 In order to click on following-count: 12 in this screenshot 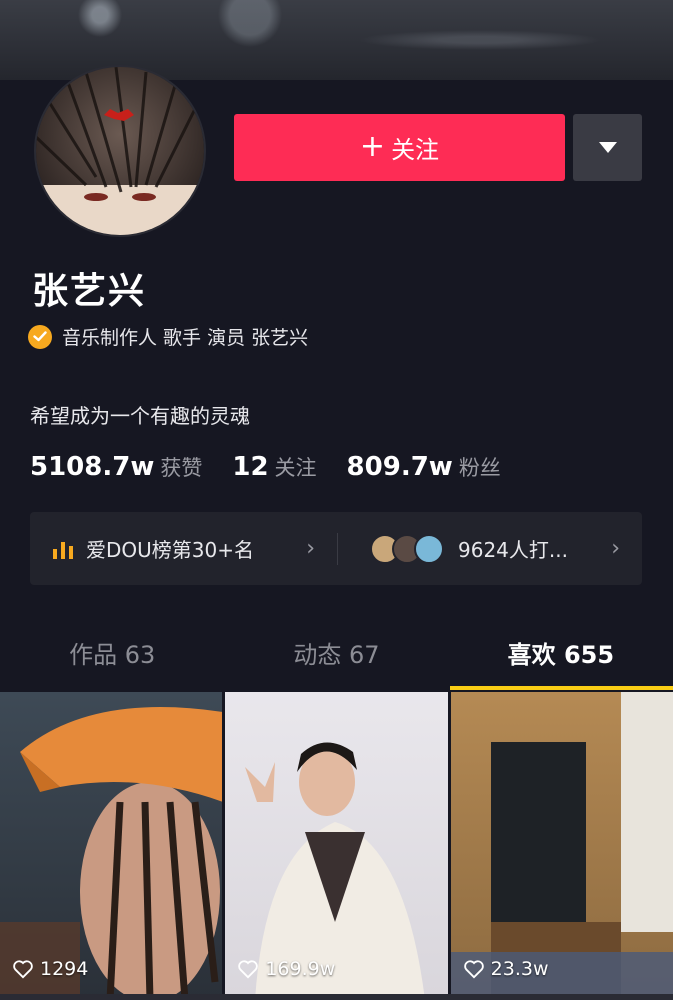, I will do `click(250, 467)`.